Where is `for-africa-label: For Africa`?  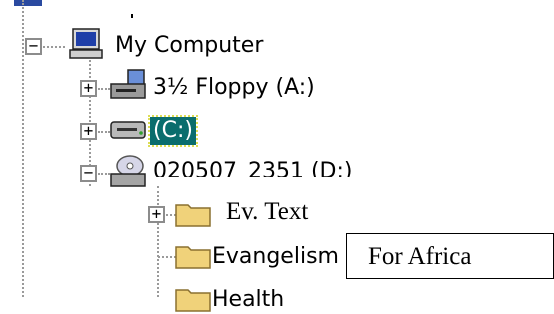
for-africa-label: For Africa is located at coordinates (420, 256).